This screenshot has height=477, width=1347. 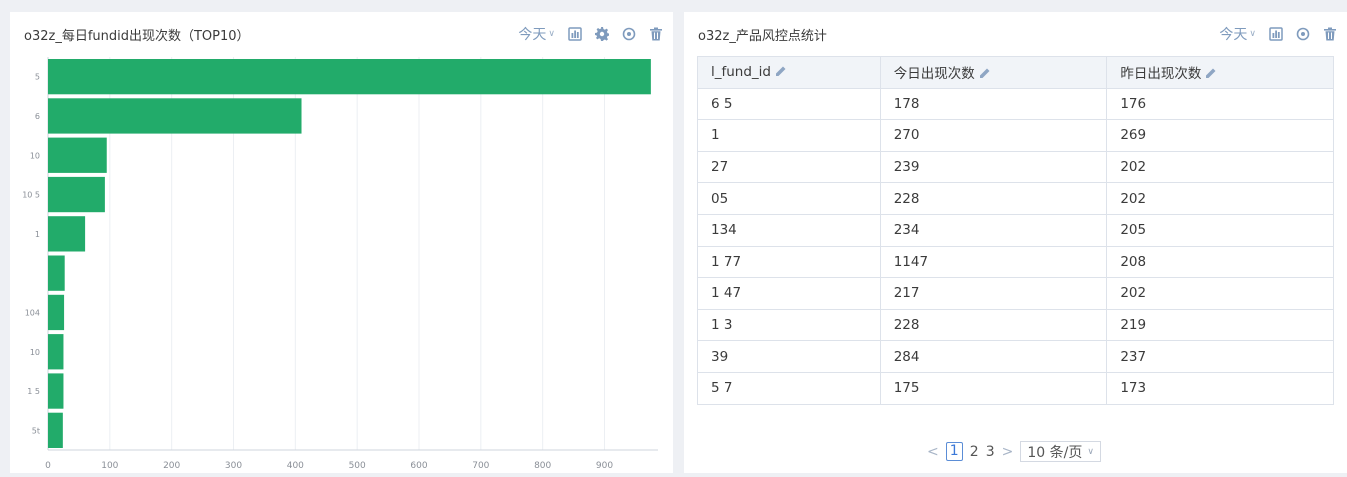 I want to click on table-row: 6 5 178 176, so click(x=1015, y=104).